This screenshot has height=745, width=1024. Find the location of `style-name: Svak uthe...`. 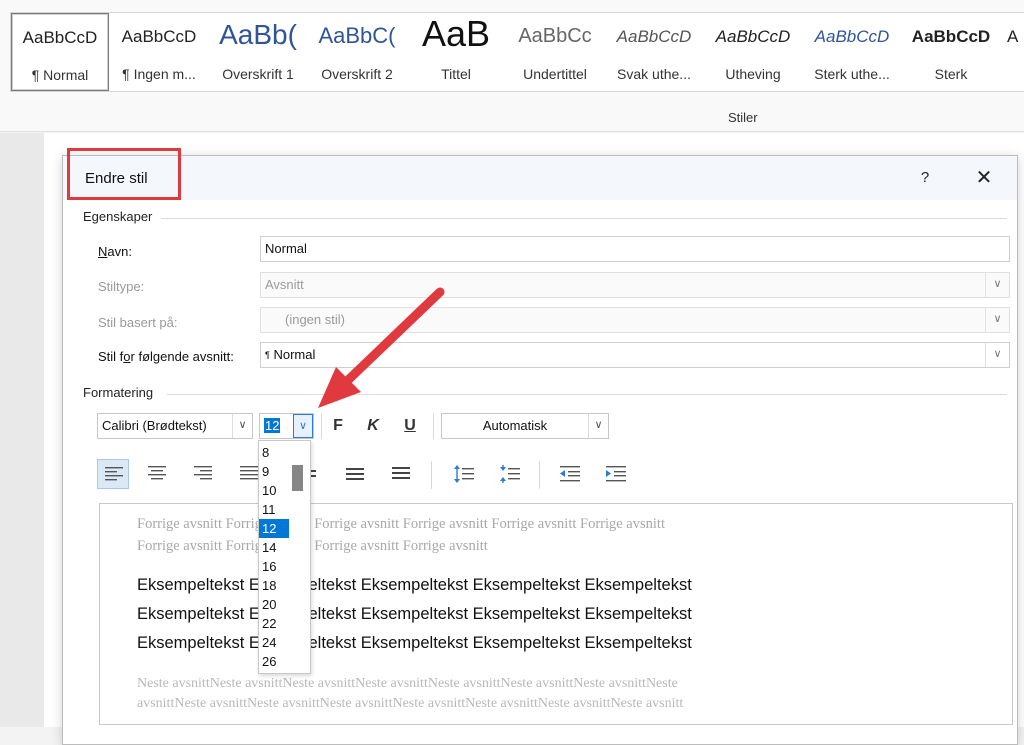

style-name: Svak uthe... is located at coordinates (654, 74).